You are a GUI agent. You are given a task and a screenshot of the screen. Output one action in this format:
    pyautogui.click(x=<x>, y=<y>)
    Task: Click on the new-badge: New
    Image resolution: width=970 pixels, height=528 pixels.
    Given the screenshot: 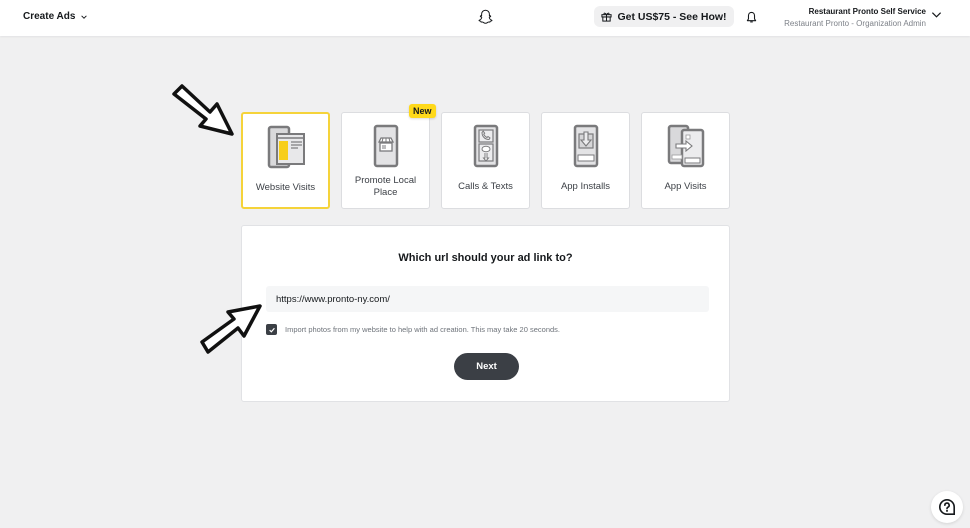 What is the action you would take?
    pyautogui.click(x=422, y=111)
    